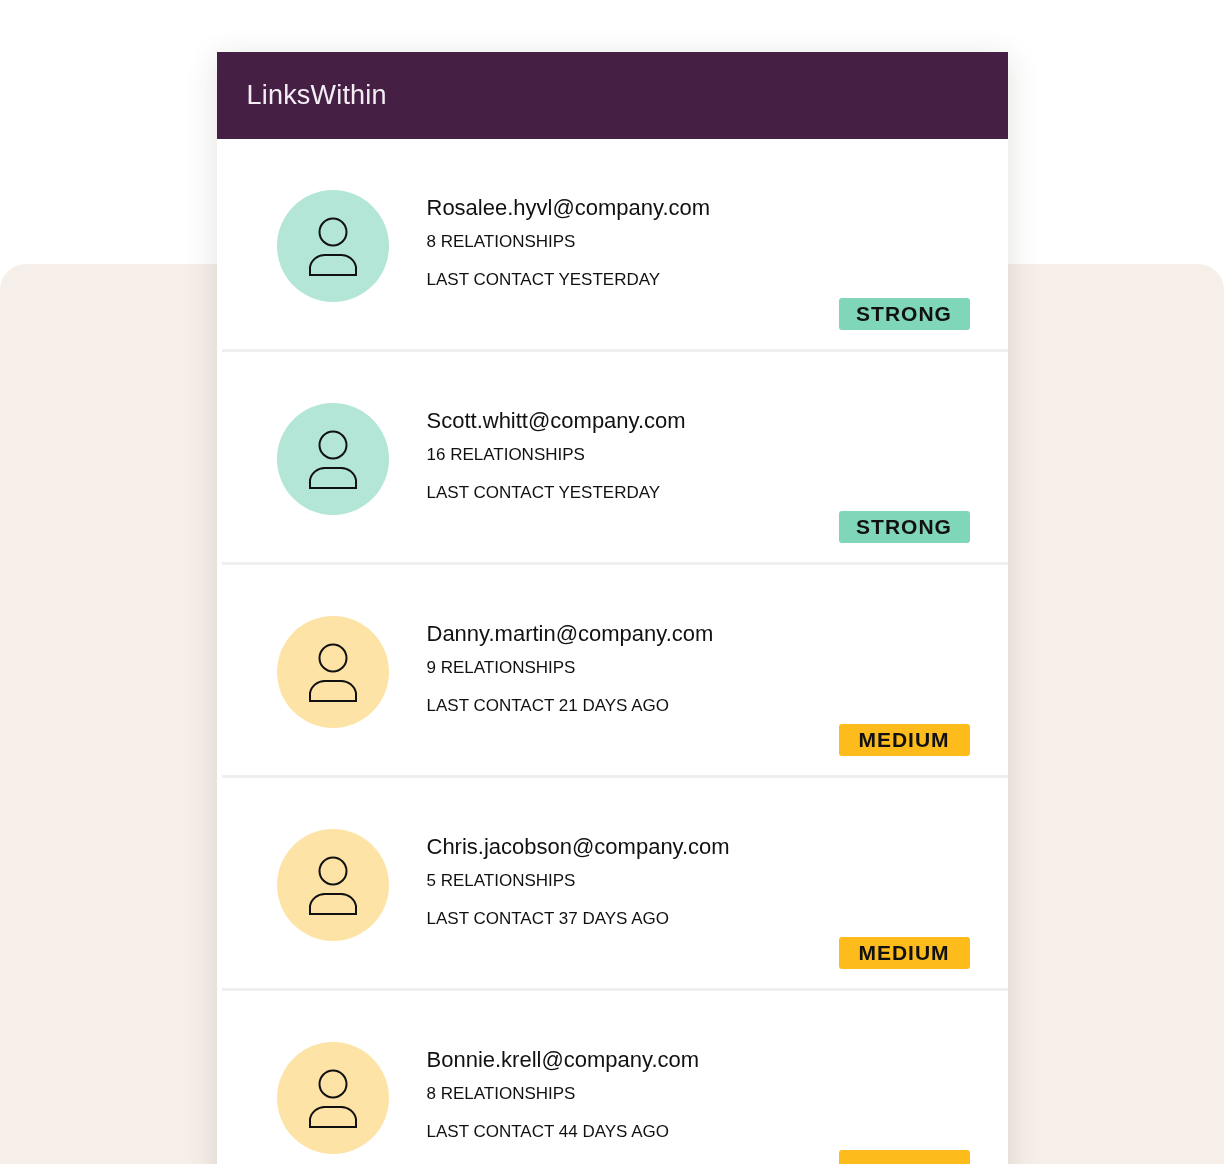  Describe the element at coordinates (501, 881) in the screenshot. I see `relationship-count: 5 RELATIONSHIPS` at that location.